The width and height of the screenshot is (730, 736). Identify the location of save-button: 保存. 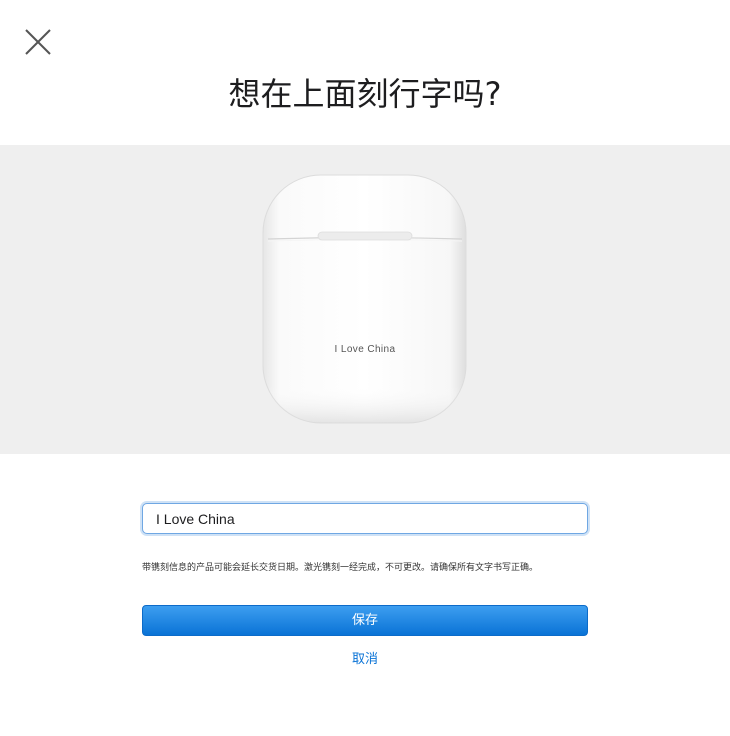
(365, 620).